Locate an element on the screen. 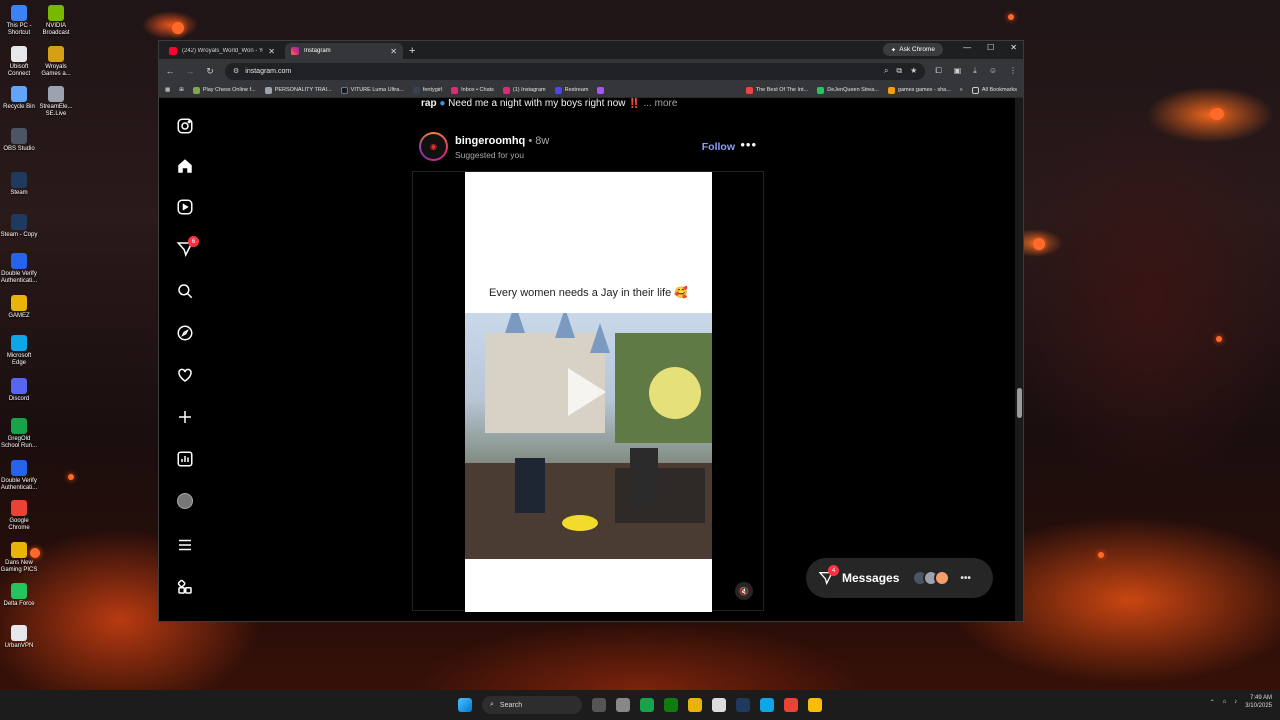 This screenshot has height=720, width=1280. play-icon is located at coordinates (587, 392).